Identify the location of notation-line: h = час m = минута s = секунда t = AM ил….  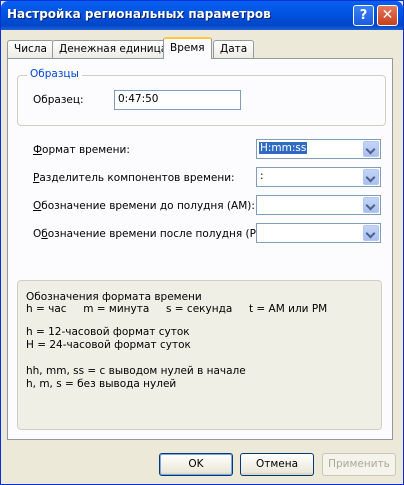
(177, 309).